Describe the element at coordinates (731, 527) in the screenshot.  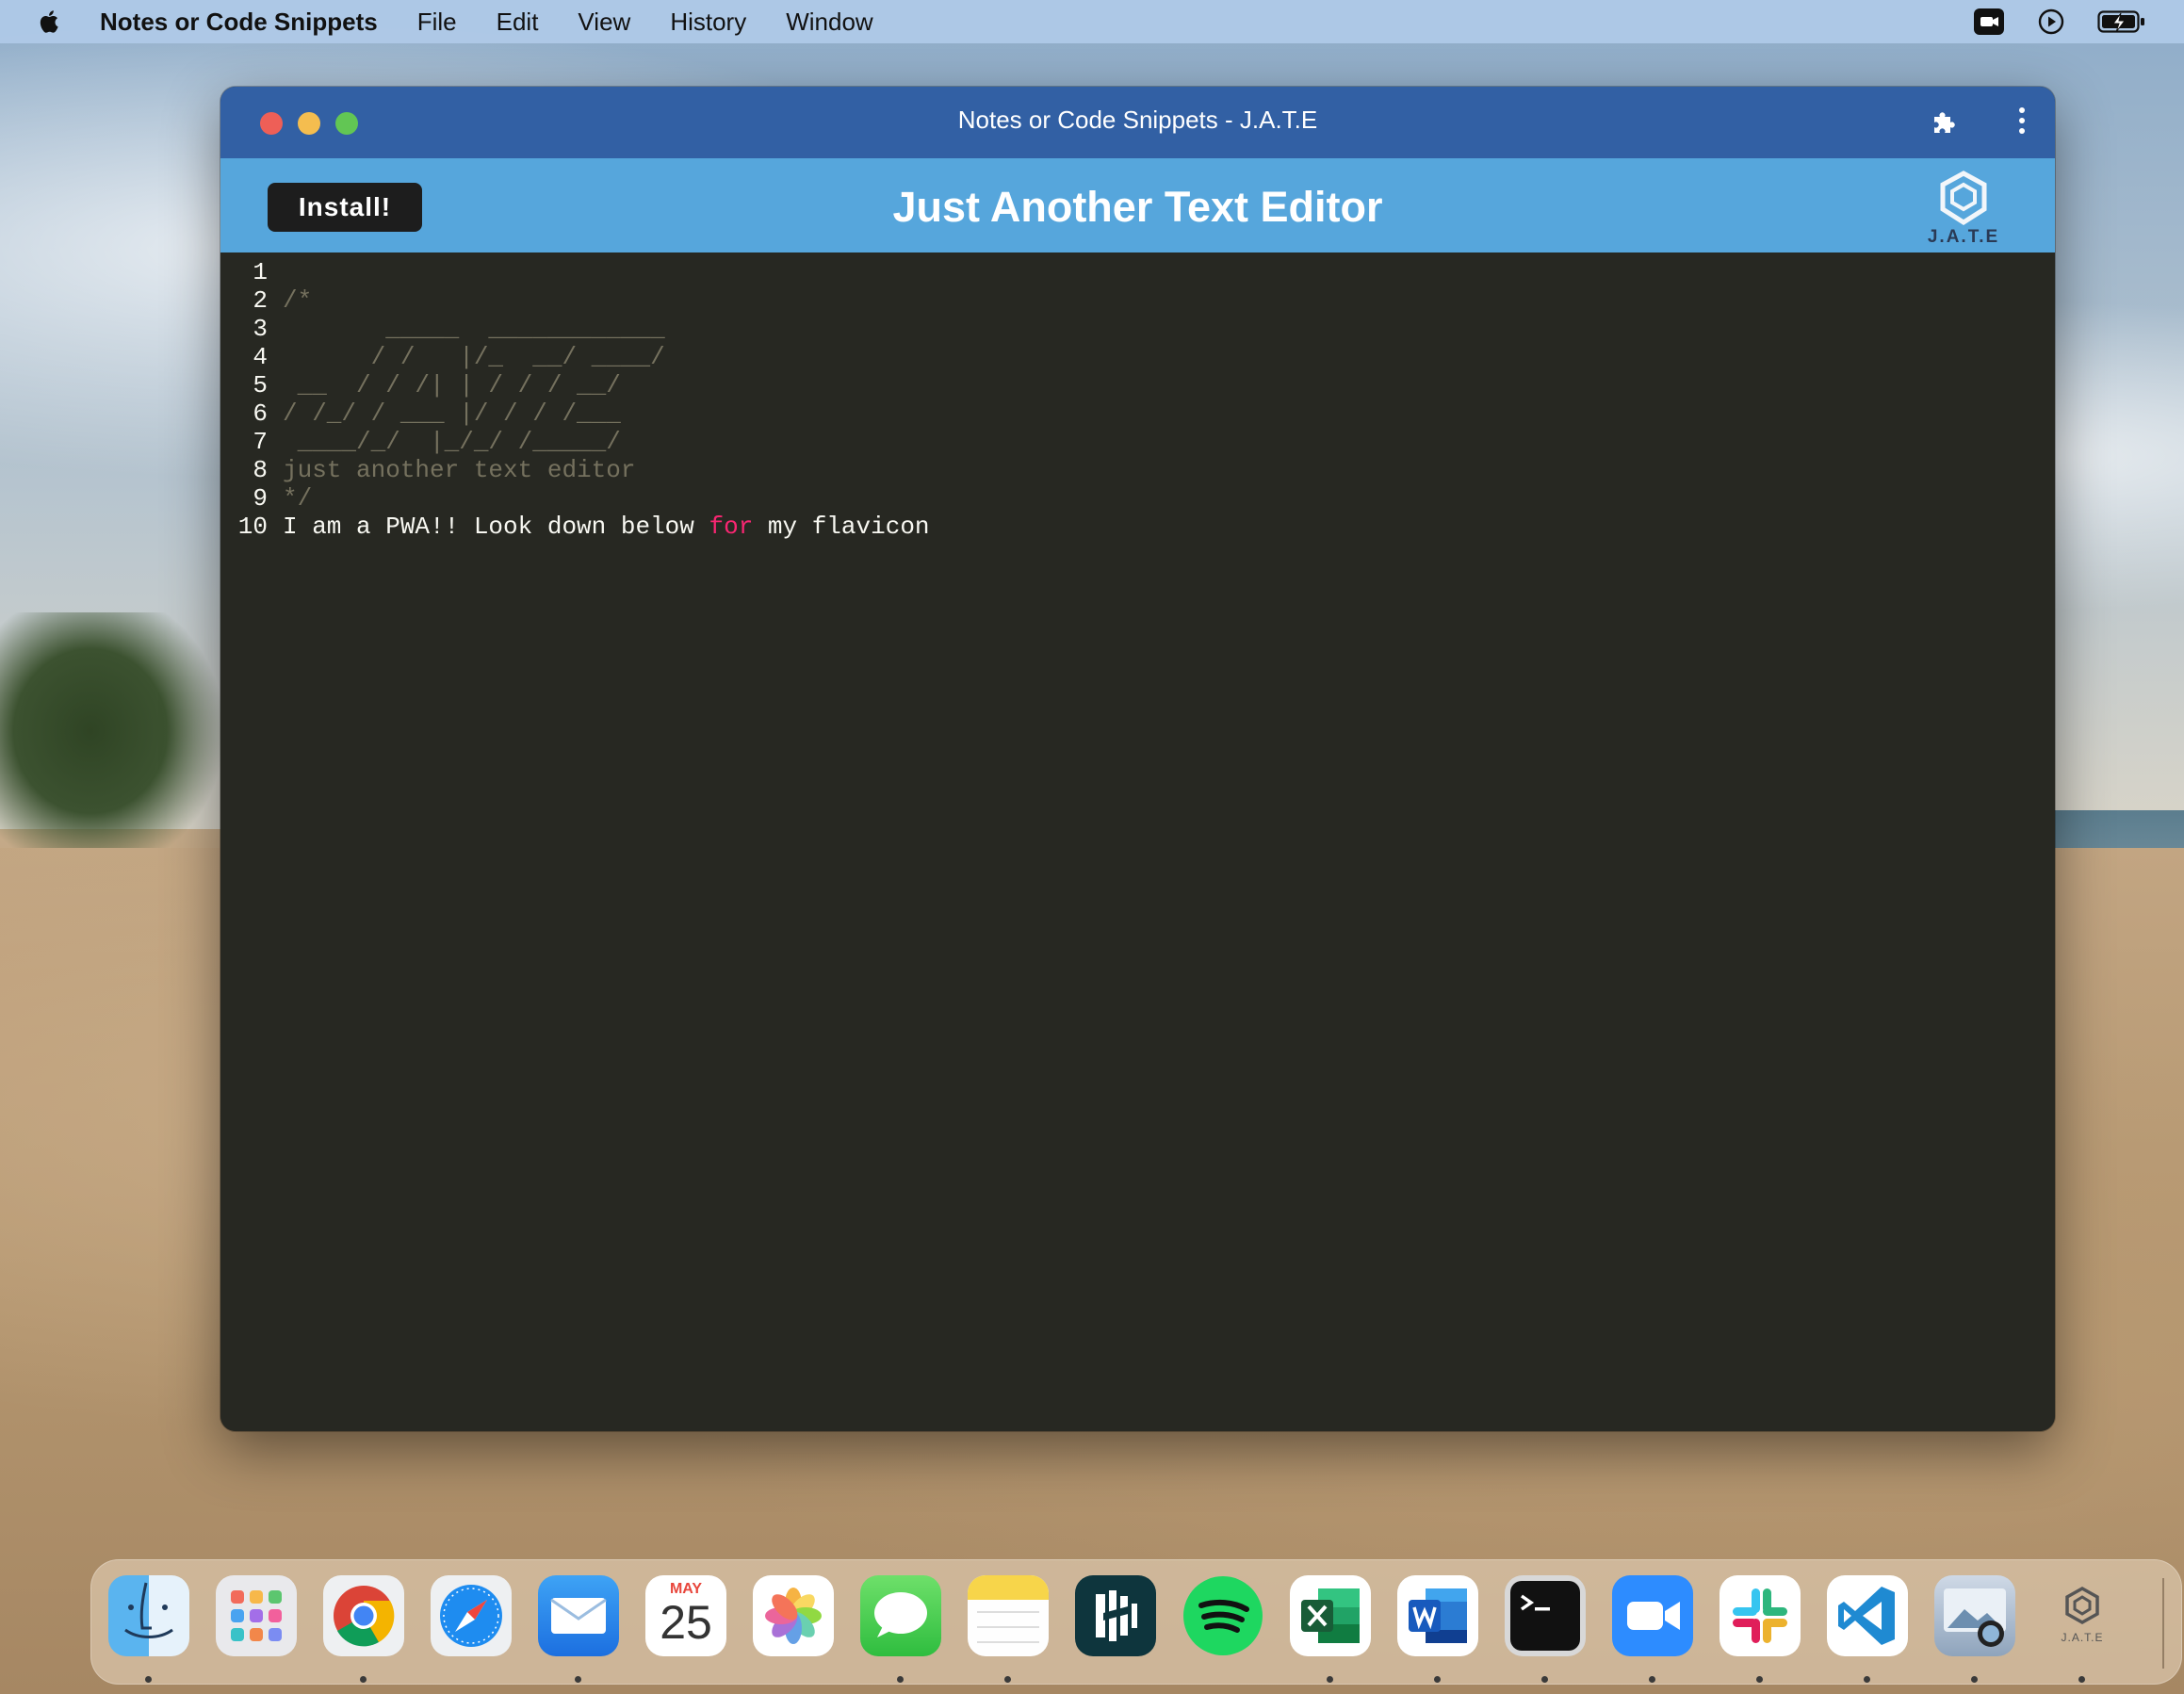
I see `keyword-token: for` at that location.